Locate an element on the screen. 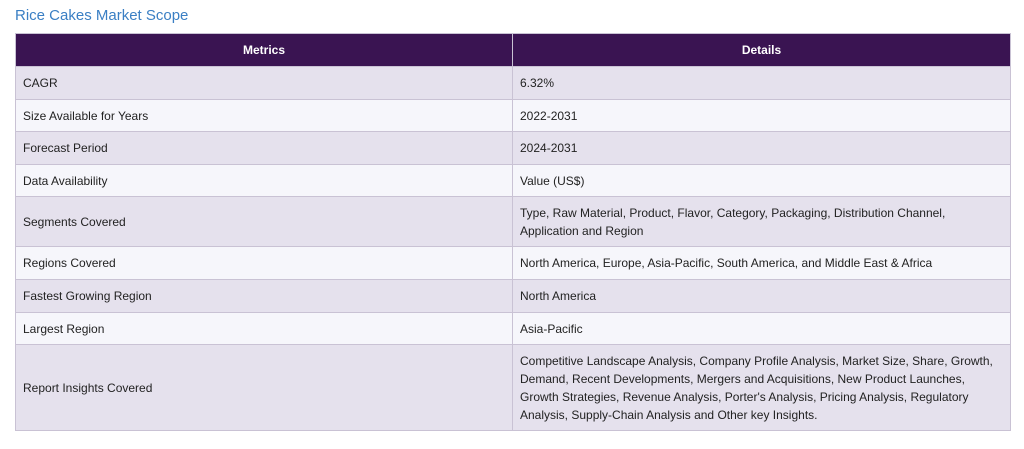 This screenshot has height=449, width=1024. details-cell: 2022-2031 is located at coordinates (761, 115).